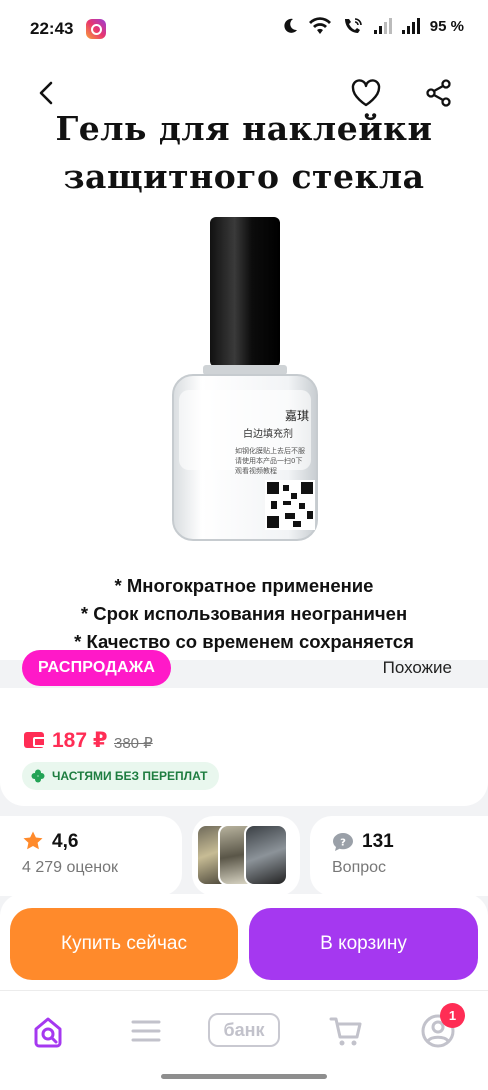  I want to click on purchase-actions: Купить сейчас В корзину, so click(244, 942).